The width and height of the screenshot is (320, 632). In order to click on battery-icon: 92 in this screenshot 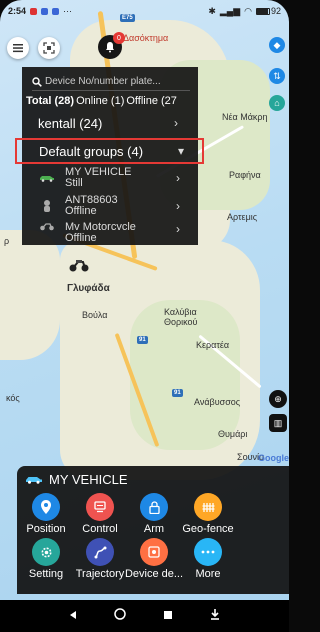, I will do `click(268, 11)`.